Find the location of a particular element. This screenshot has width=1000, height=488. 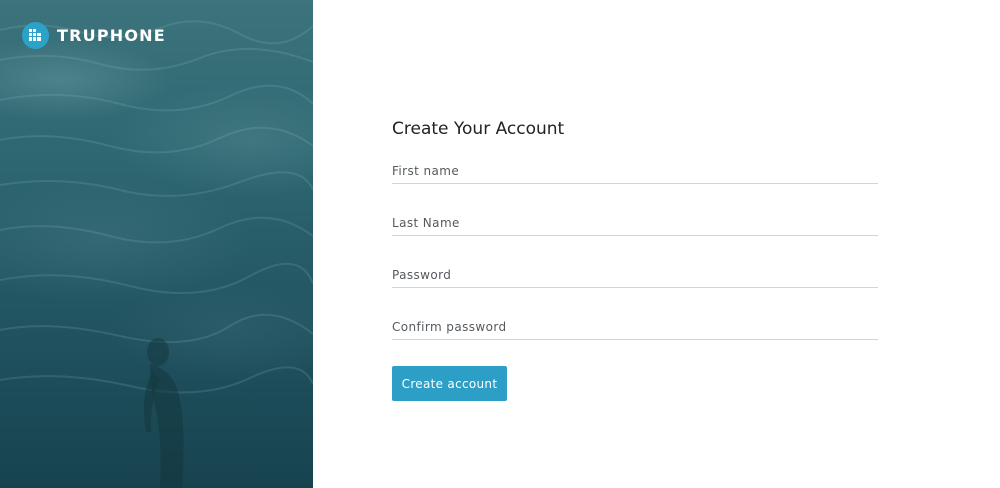

confirm-password-input is located at coordinates (635, 327).